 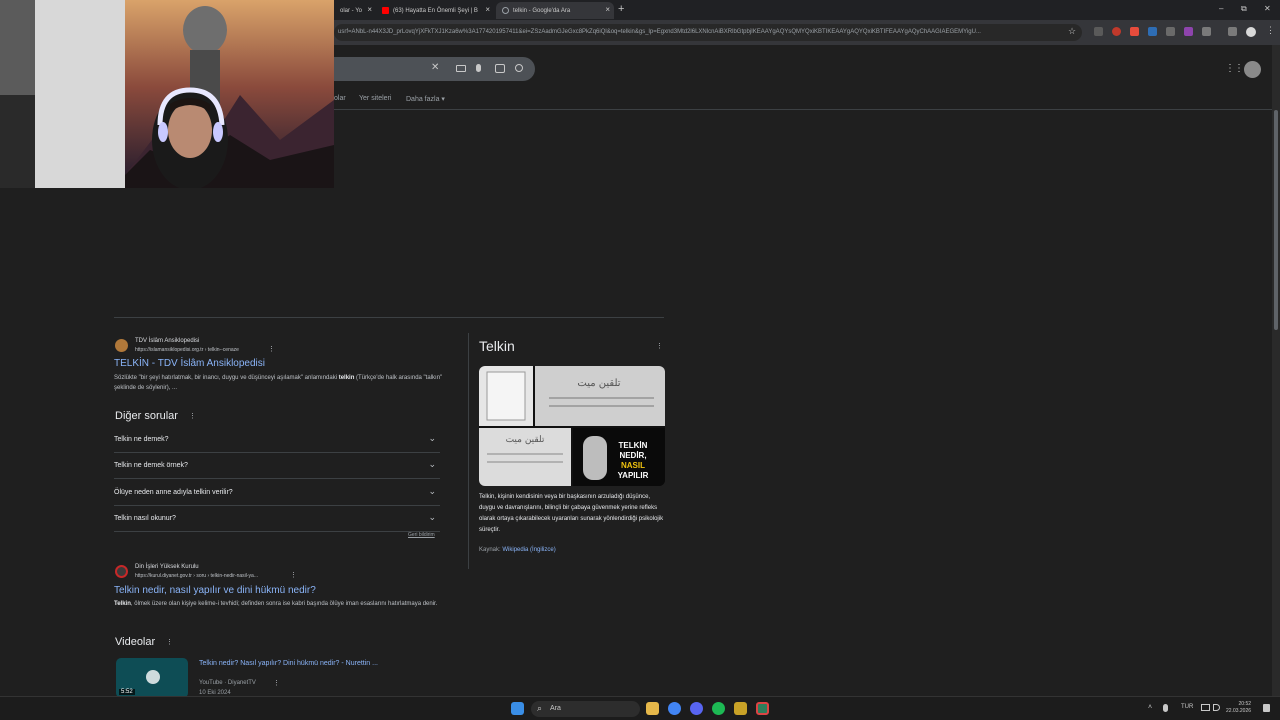 I want to click on new-tab-button: +, so click(x=621, y=9).